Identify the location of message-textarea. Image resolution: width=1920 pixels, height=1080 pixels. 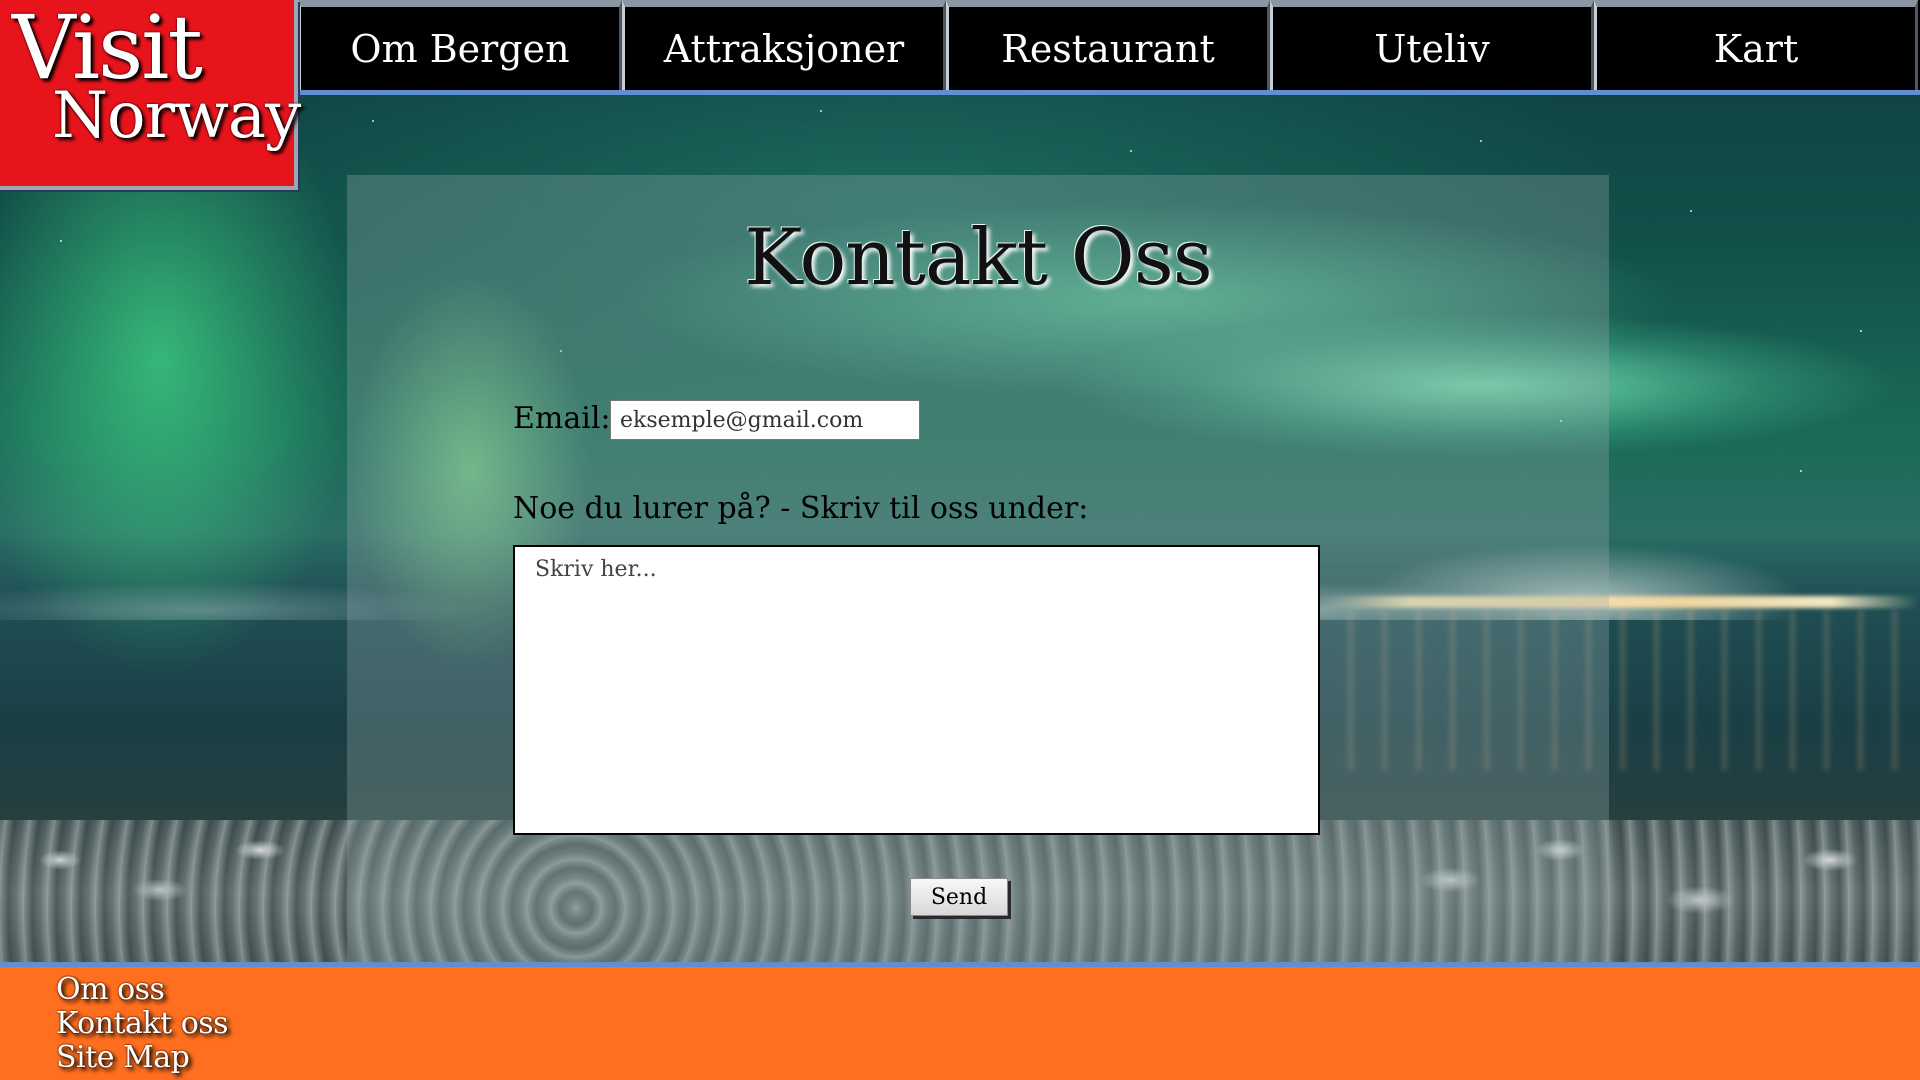
(916, 690).